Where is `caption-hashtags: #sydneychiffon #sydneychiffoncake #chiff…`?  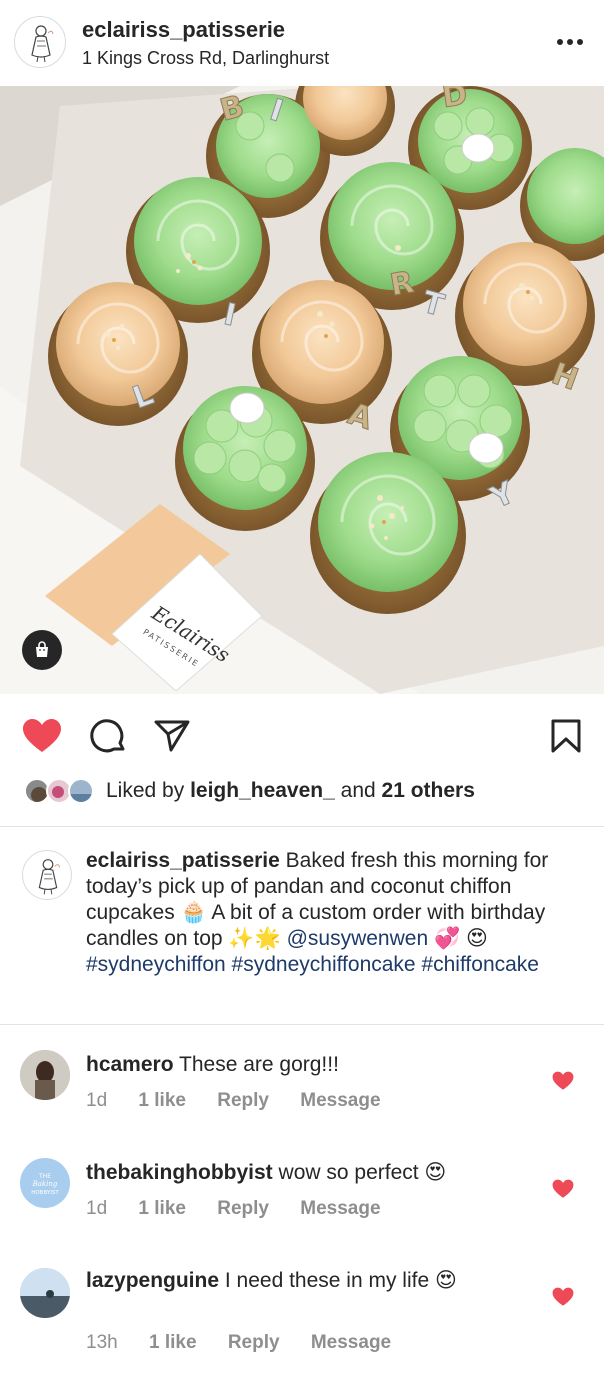
caption-hashtags: #sydneychiffon #sydneychiffoncake #chiff… is located at coordinates (312, 964).